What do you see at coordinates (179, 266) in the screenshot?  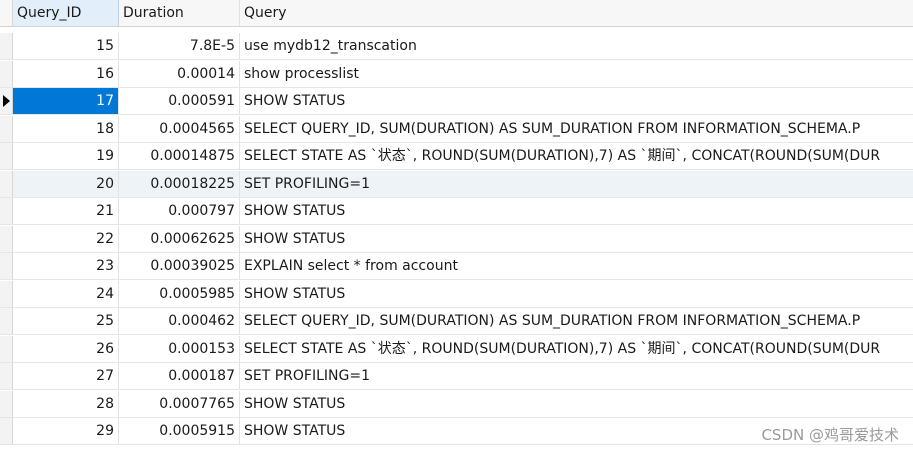 I see `cell-duration: 0.00039025` at bounding box center [179, 266].